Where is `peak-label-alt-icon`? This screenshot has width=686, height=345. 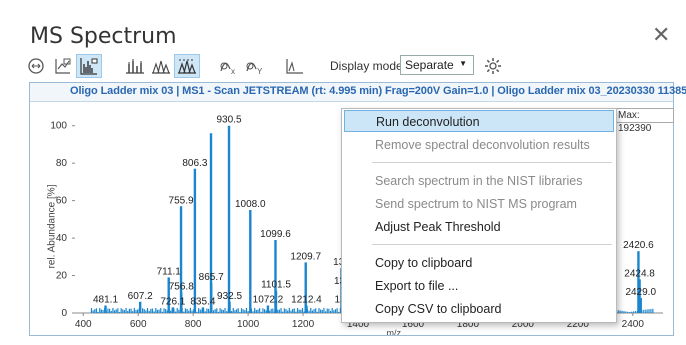 peak-label-alt-icon is located at coordinates (161, 66).